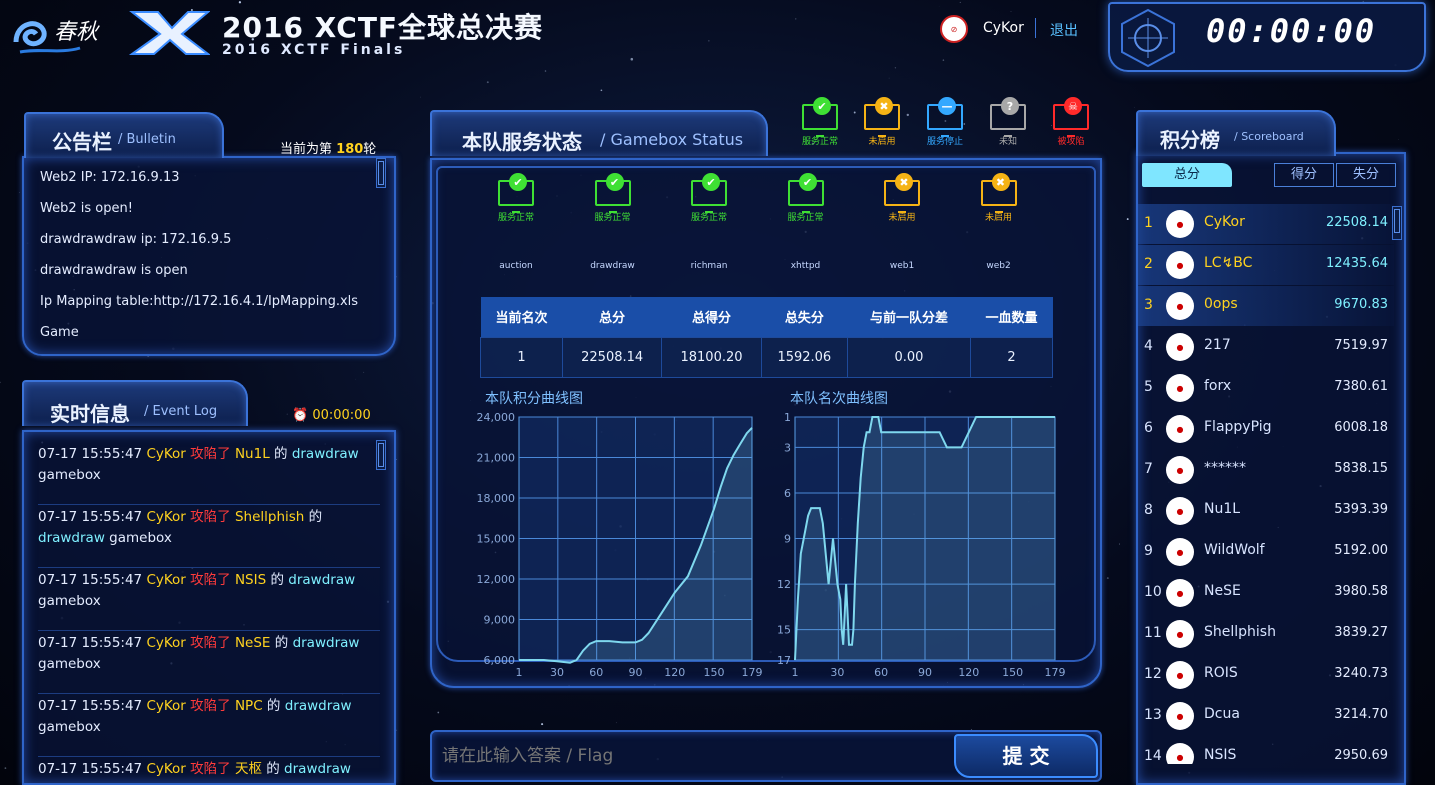 The image size is (1435, 785). What do you see at coordinates (1266, 750) in the screenshot?
I see `scoreboard-row: 14 ● NSIS 2950.69` at bounding box center [1266, 750].